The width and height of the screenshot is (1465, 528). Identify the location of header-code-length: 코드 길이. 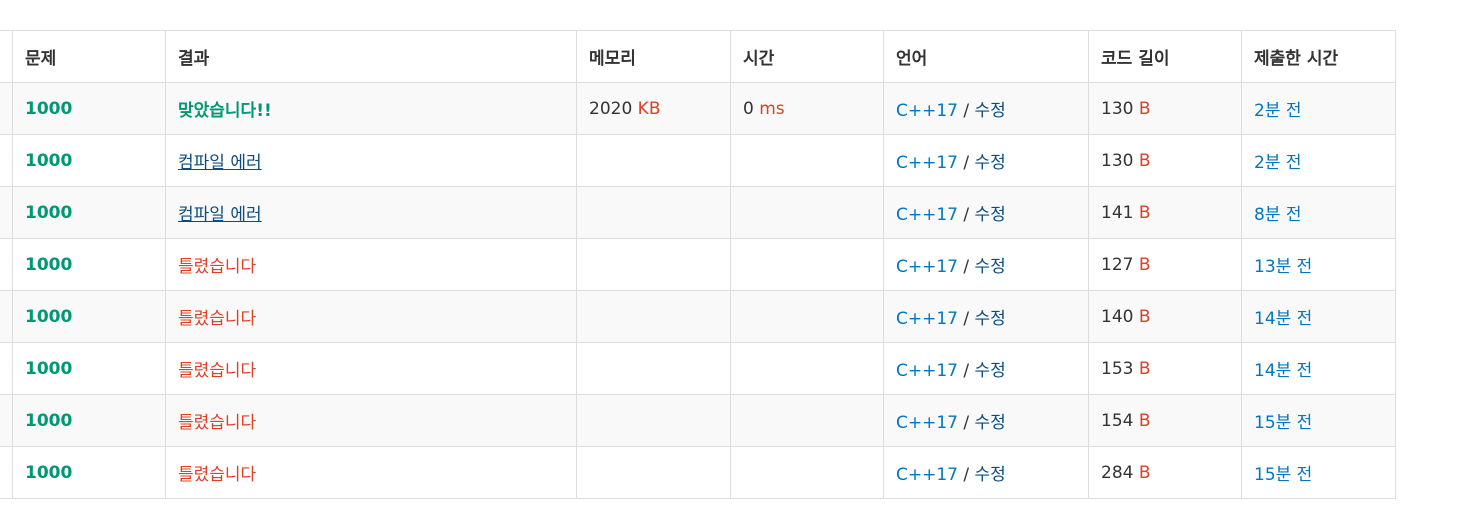
(1165, 56).